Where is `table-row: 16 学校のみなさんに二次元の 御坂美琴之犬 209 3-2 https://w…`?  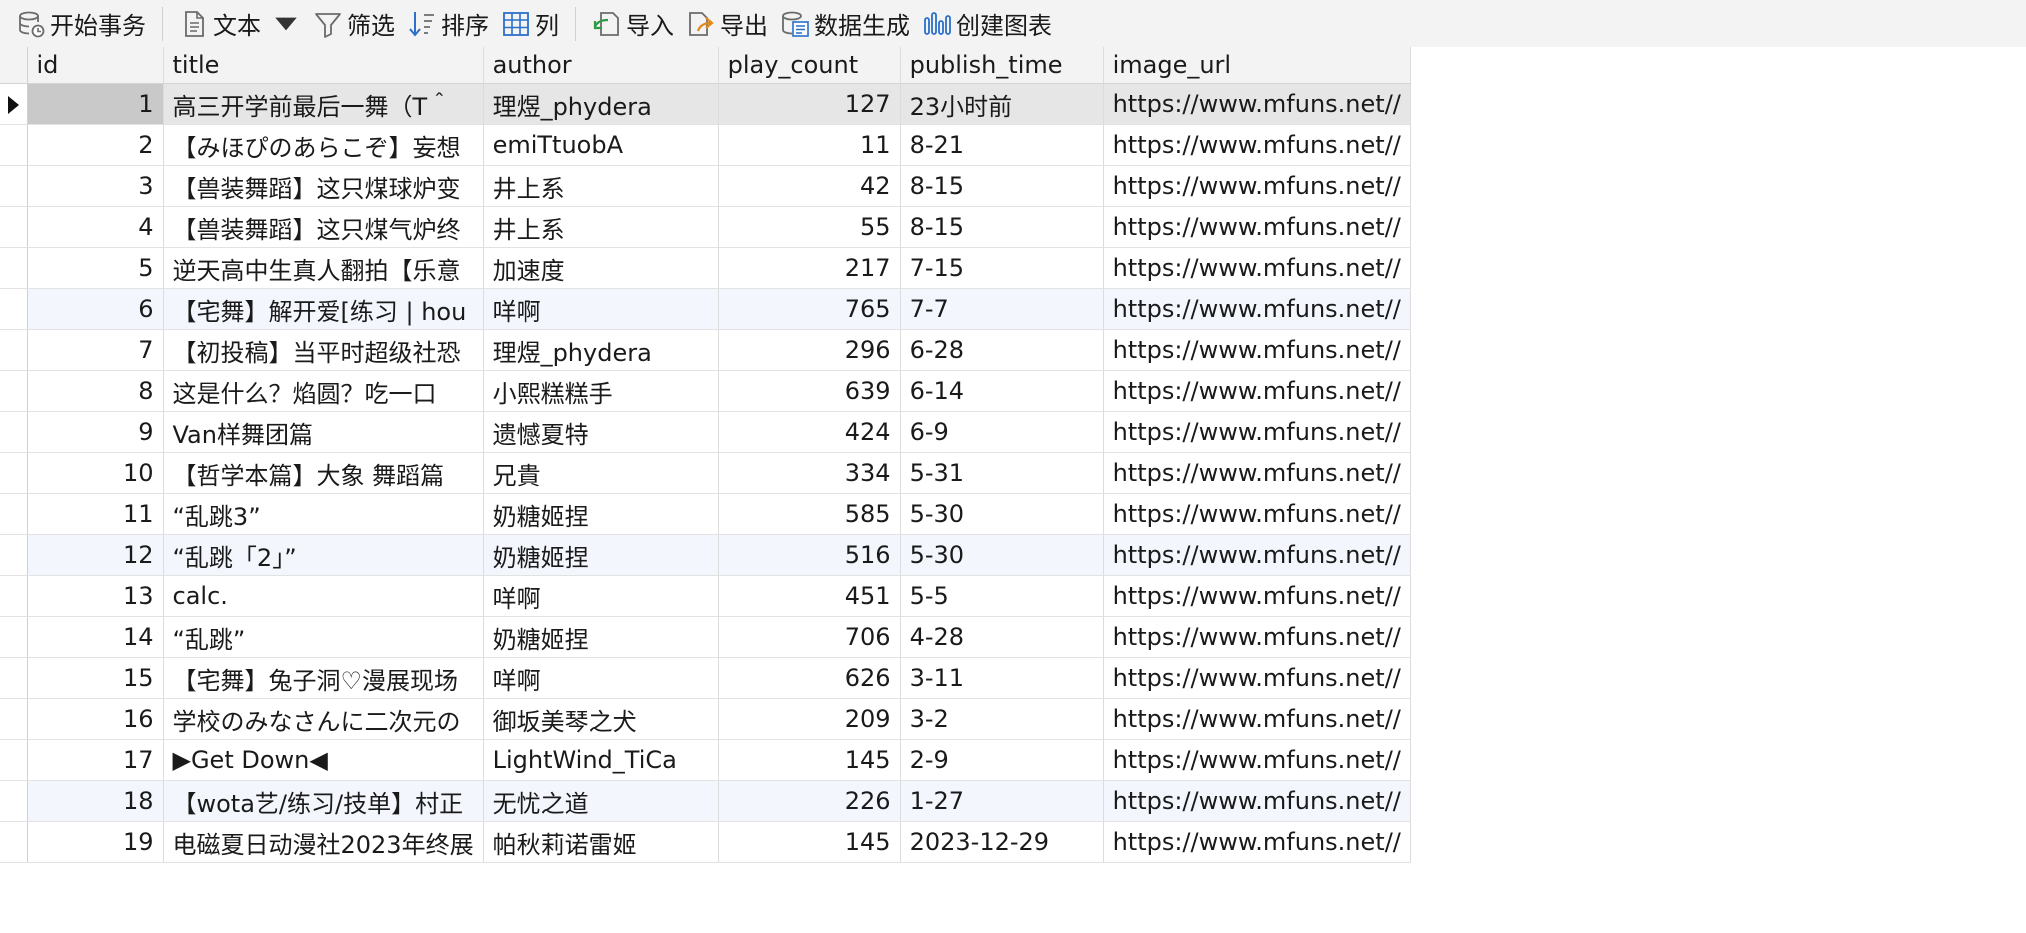 table-row: 16 学校のみなさんに二次元の 御坂美琴之犬 209 3-2 https://w… is located at coordinates (705, 719).